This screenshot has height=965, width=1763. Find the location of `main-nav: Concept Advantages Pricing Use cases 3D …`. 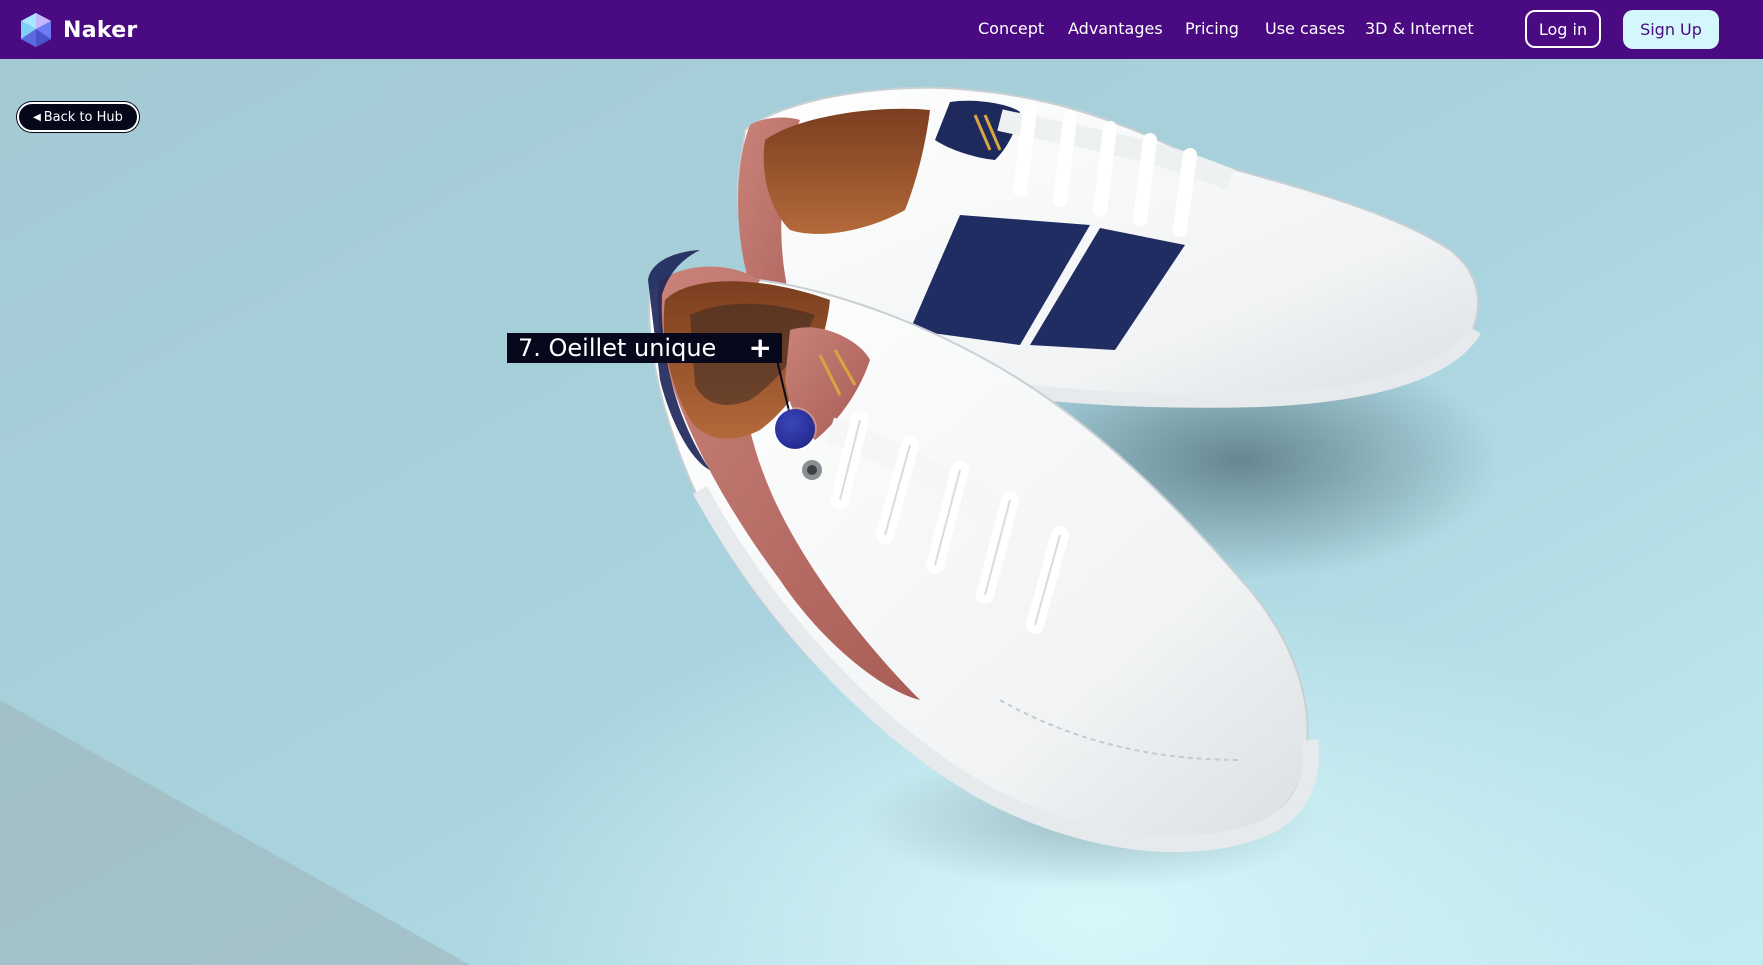

main-nav: Concept Advantages Pricing Use cases 3D … is located at coordinates (881, 29).